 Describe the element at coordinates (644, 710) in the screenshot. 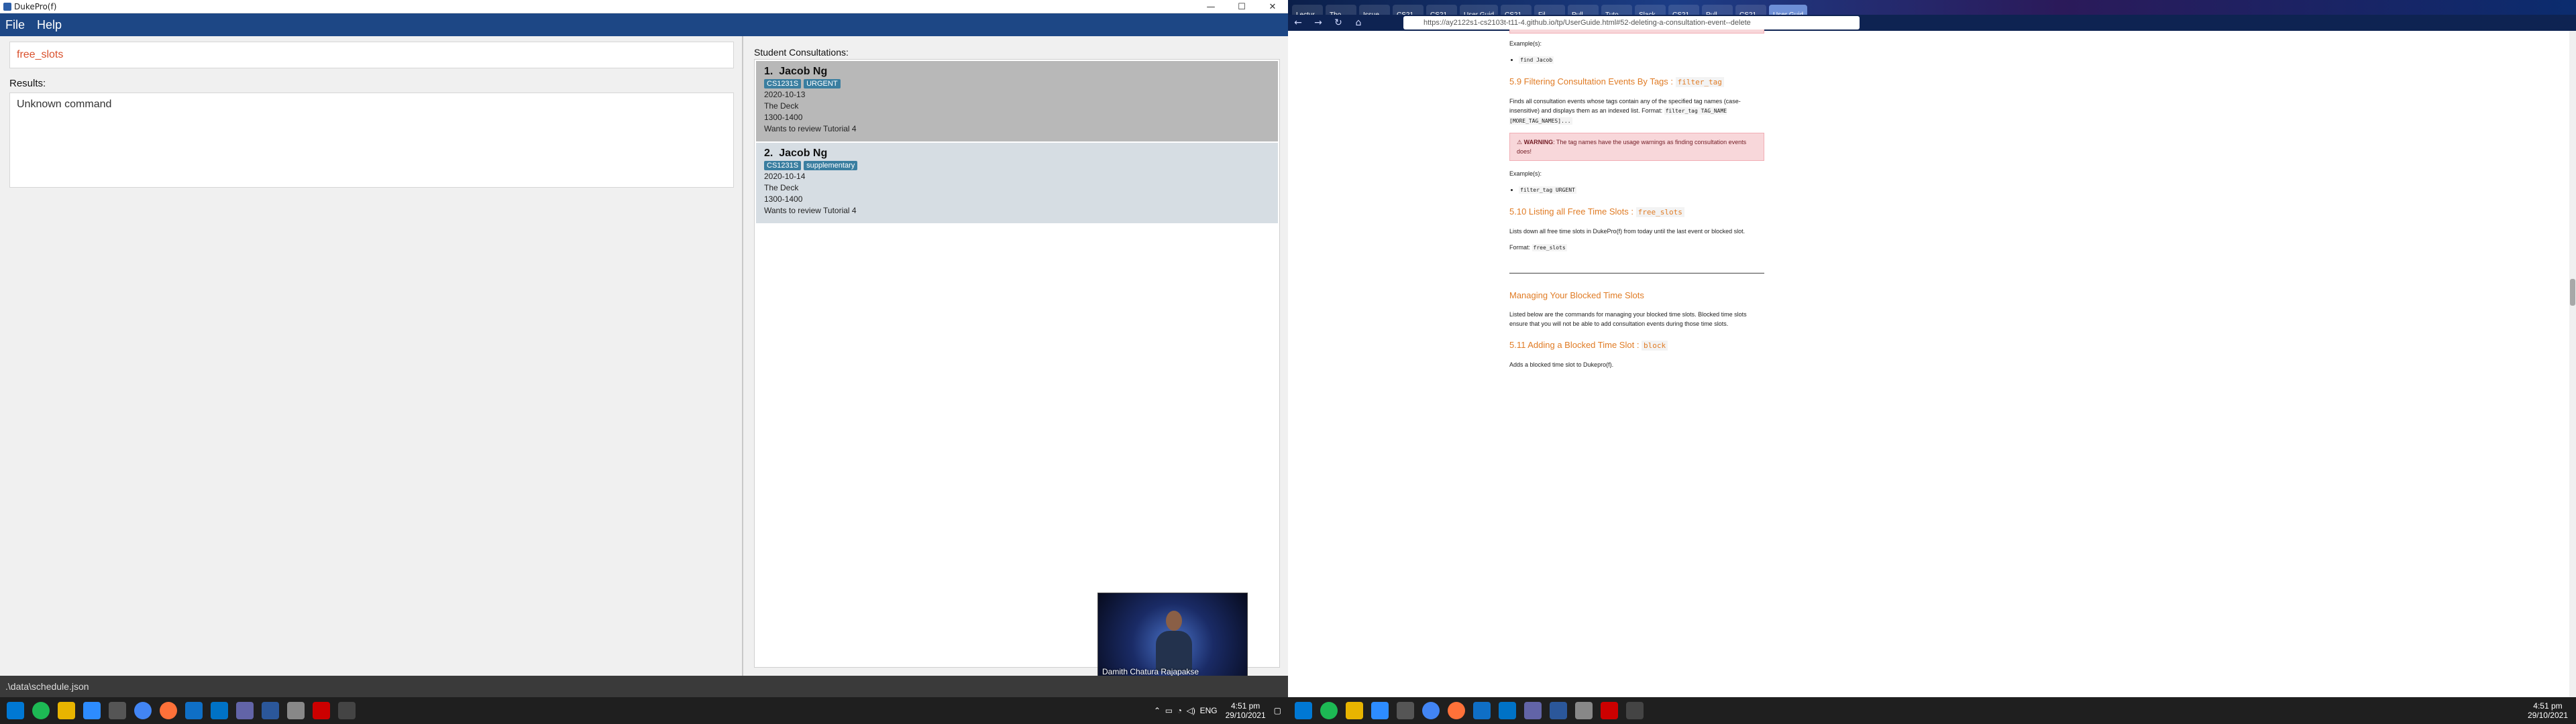

I see `taskbar: ⌃ ▭ ◔ ◁) ENG 4:51 pm 29/10/2021 ▢` at that location.